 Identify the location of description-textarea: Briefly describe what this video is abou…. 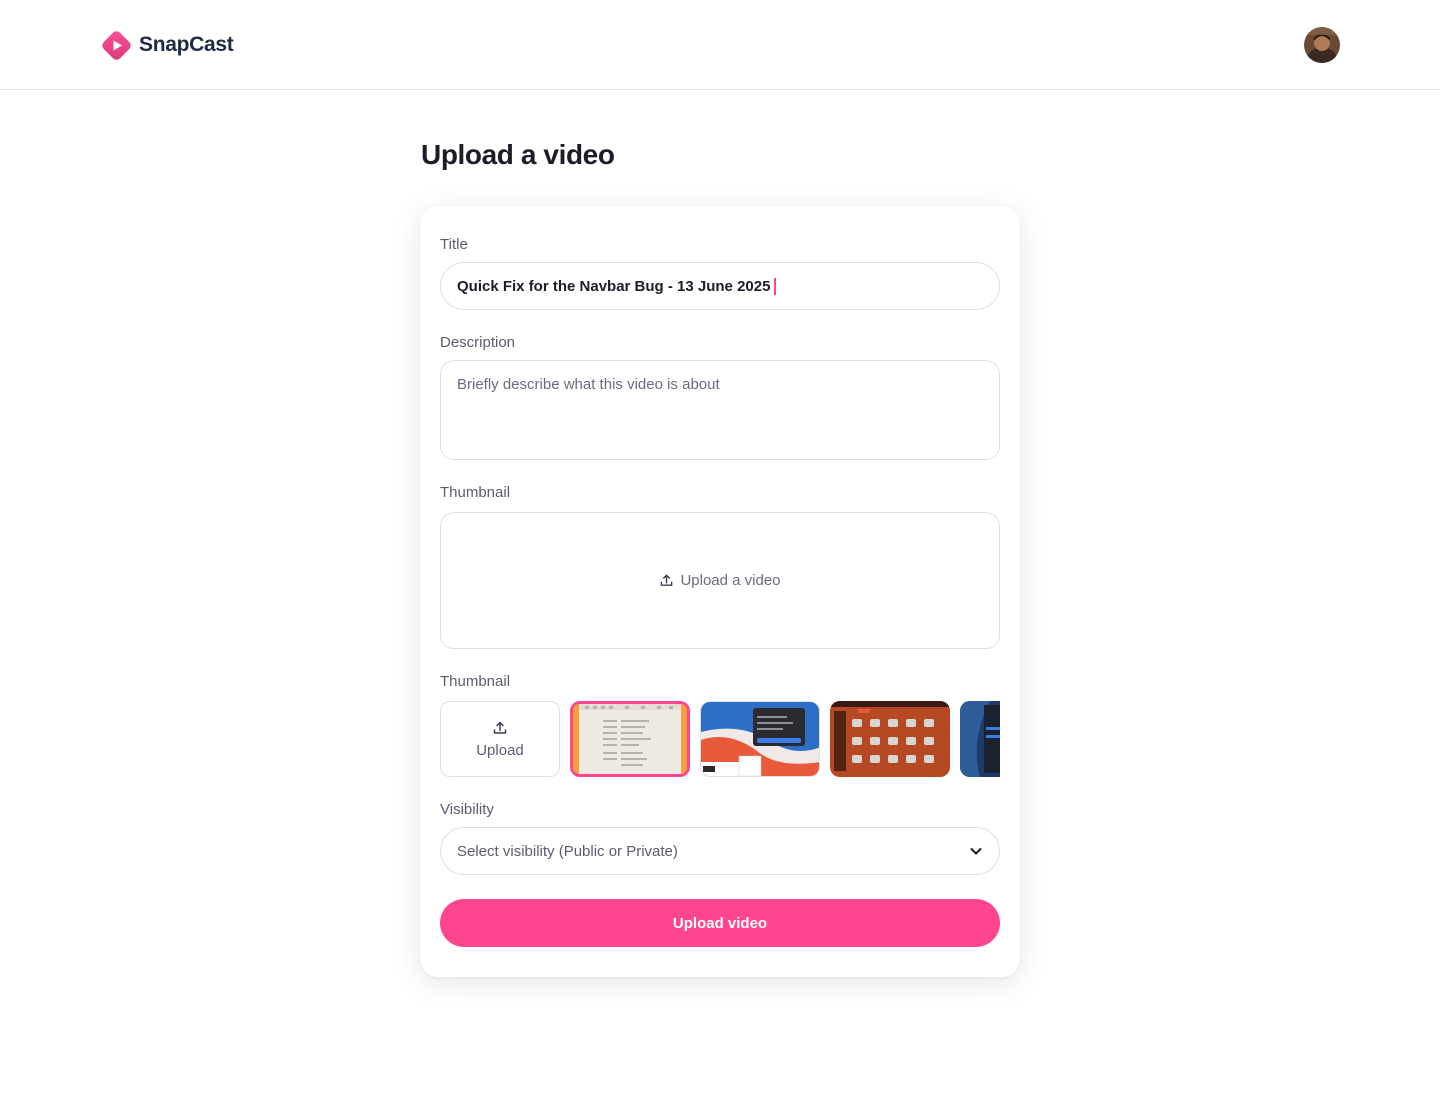
(720, 410).